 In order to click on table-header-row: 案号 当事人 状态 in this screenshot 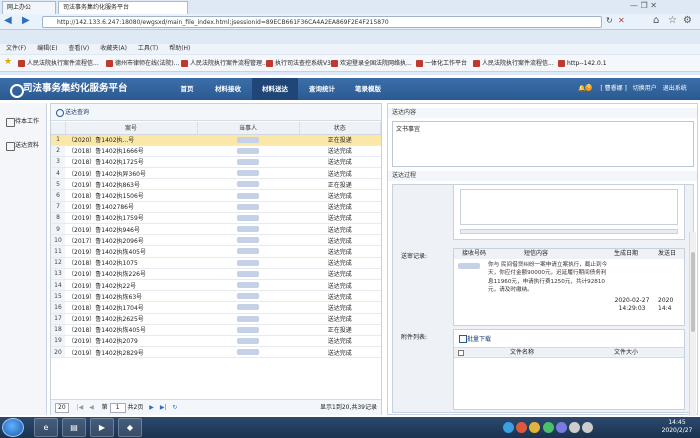, I will do `click(216, 128)`.